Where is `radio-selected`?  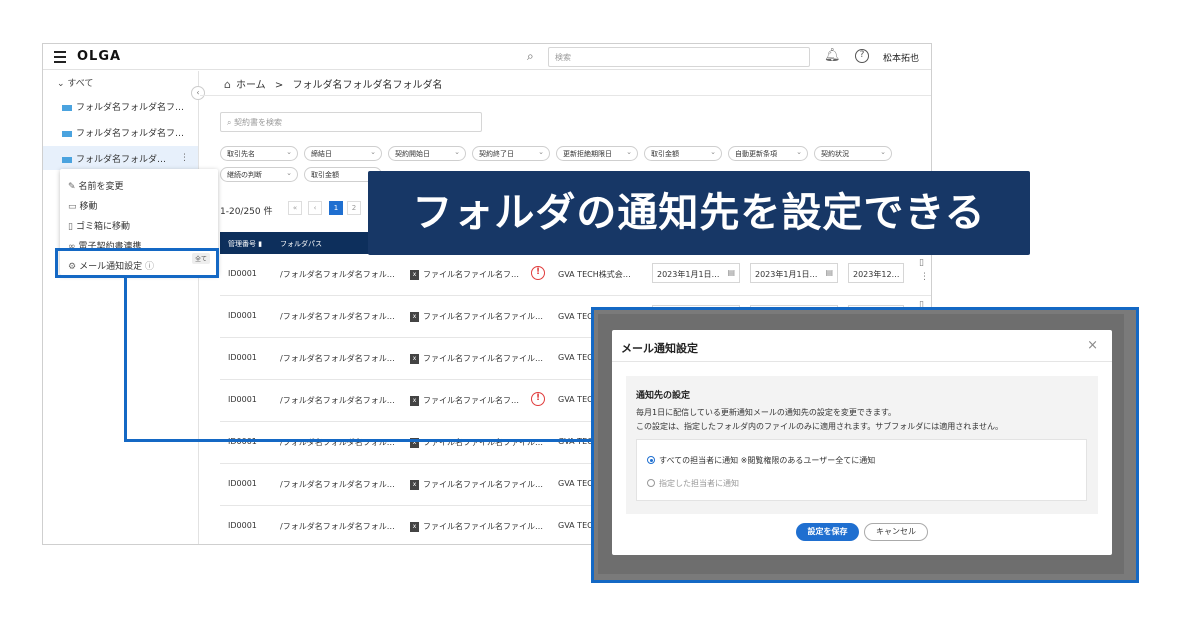 radio-selected is located at coordinates (651, 460).